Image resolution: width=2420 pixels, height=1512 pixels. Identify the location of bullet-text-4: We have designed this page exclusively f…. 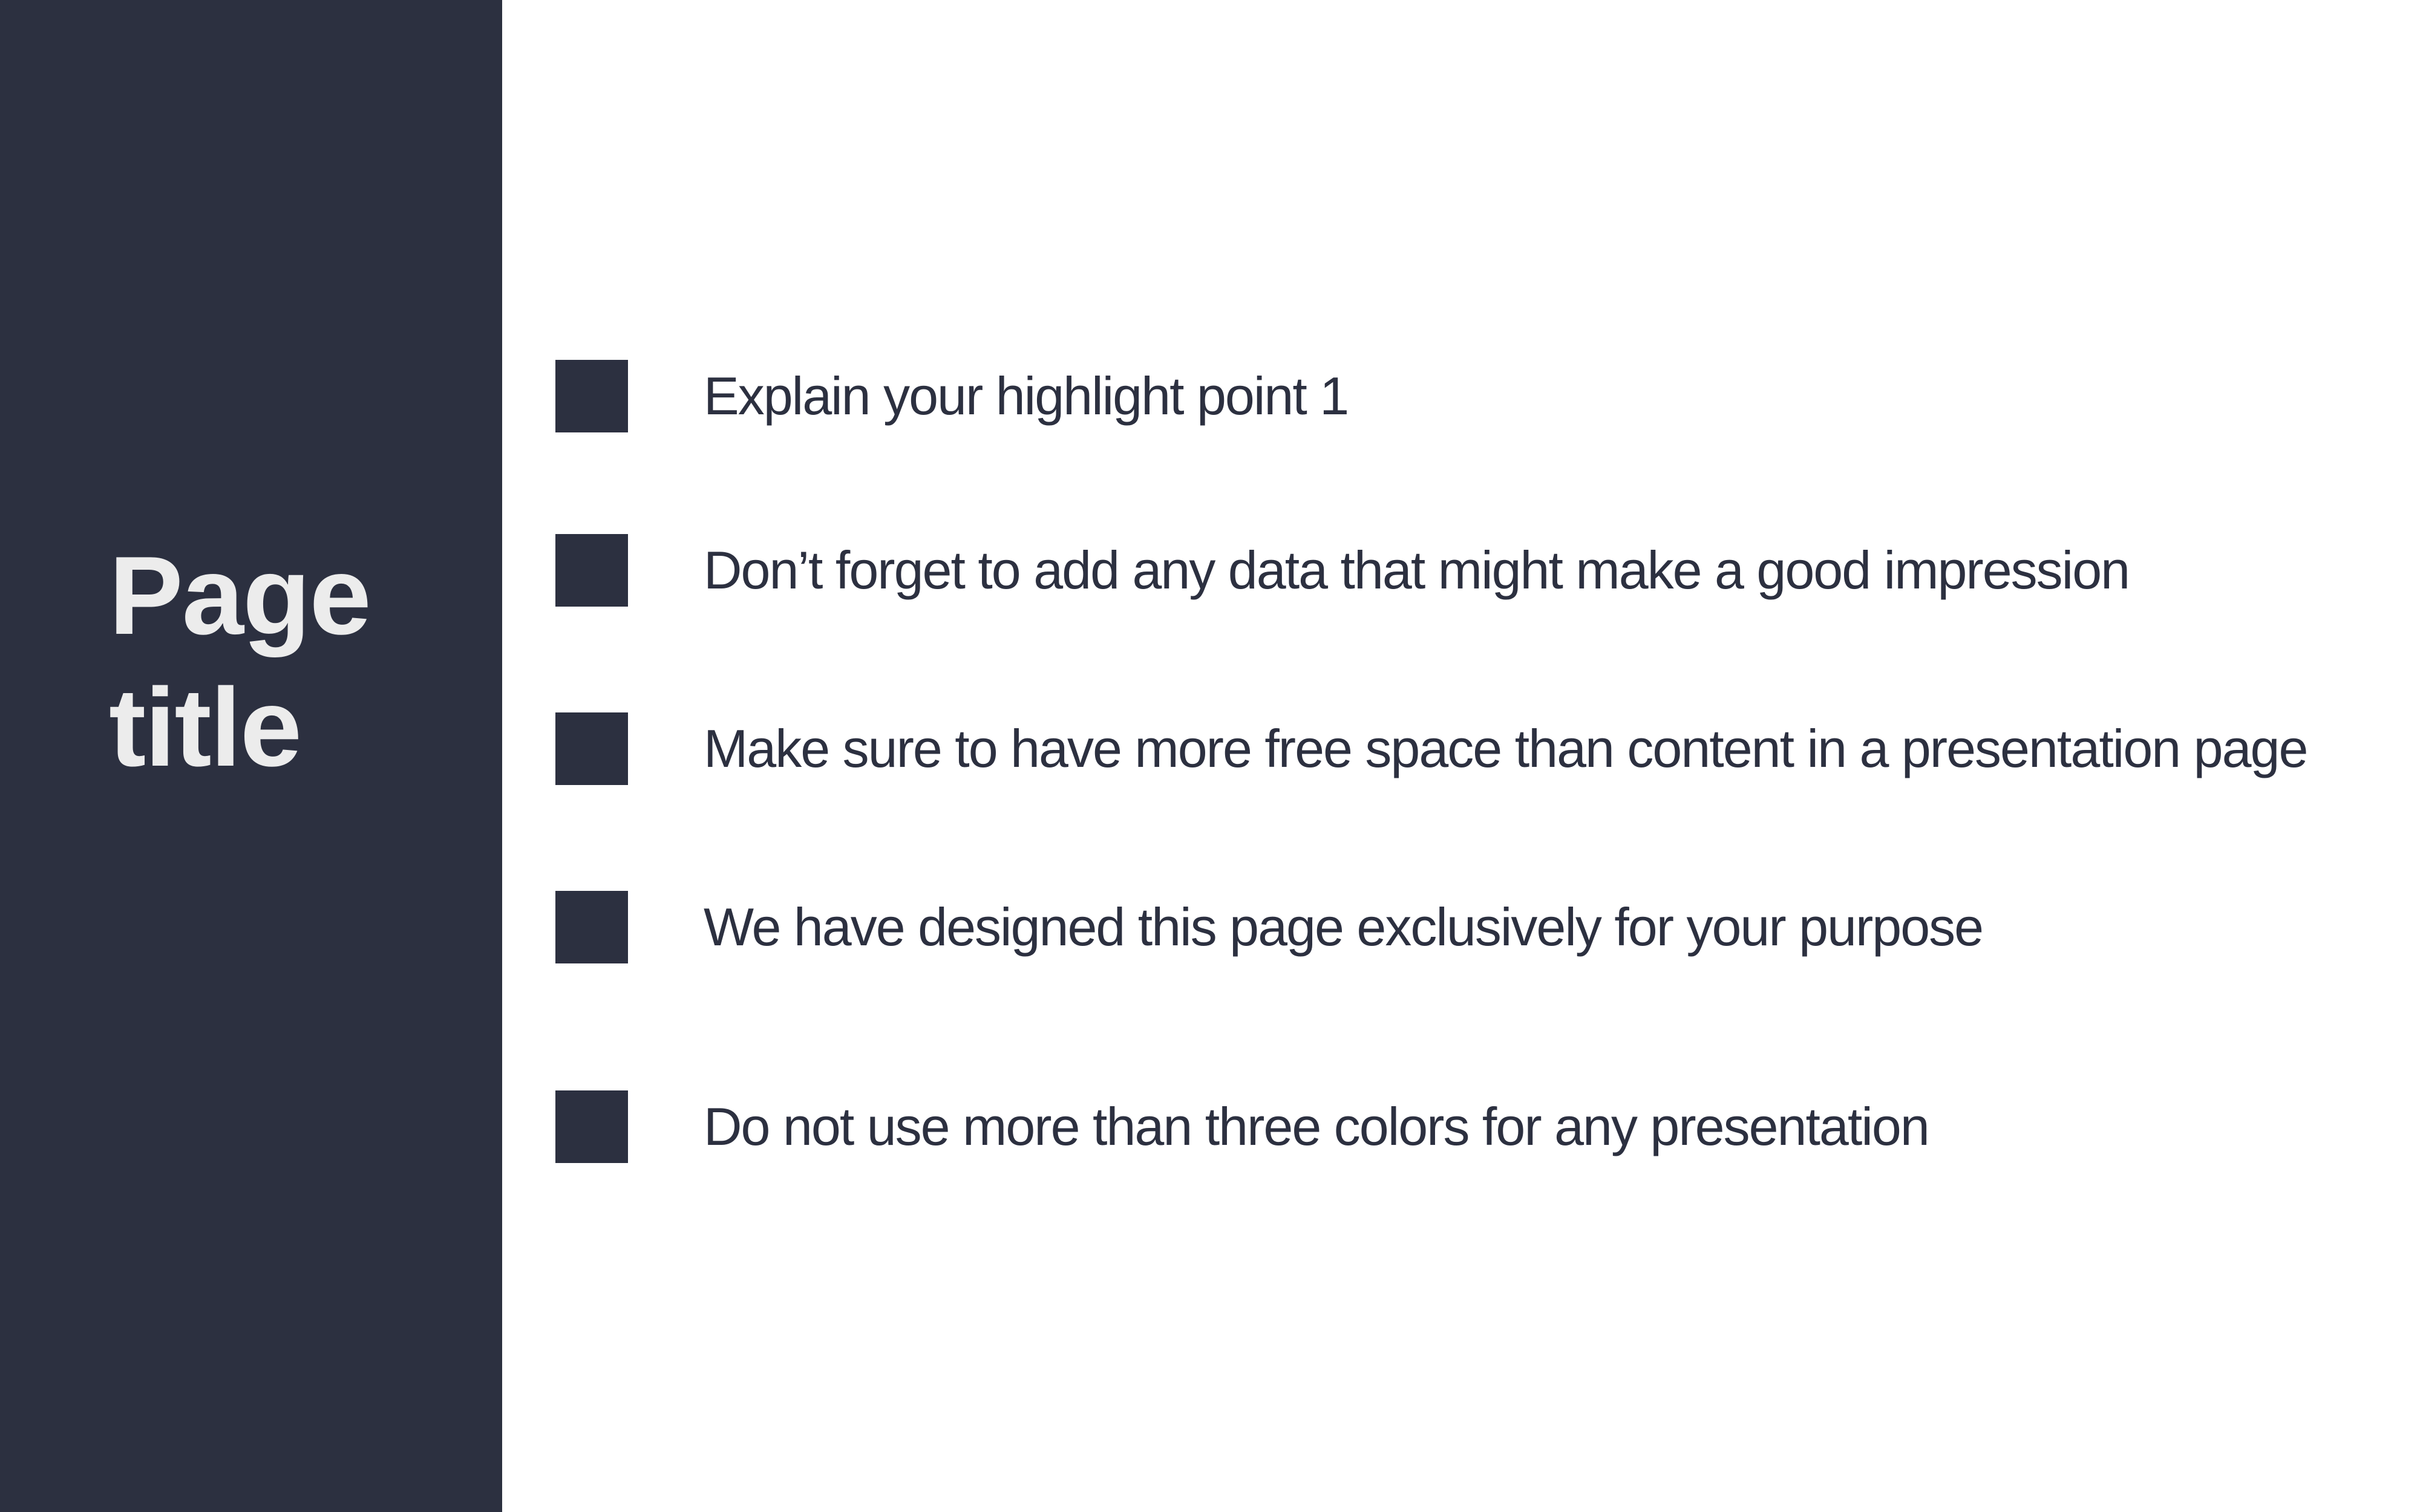
(1344, 927).